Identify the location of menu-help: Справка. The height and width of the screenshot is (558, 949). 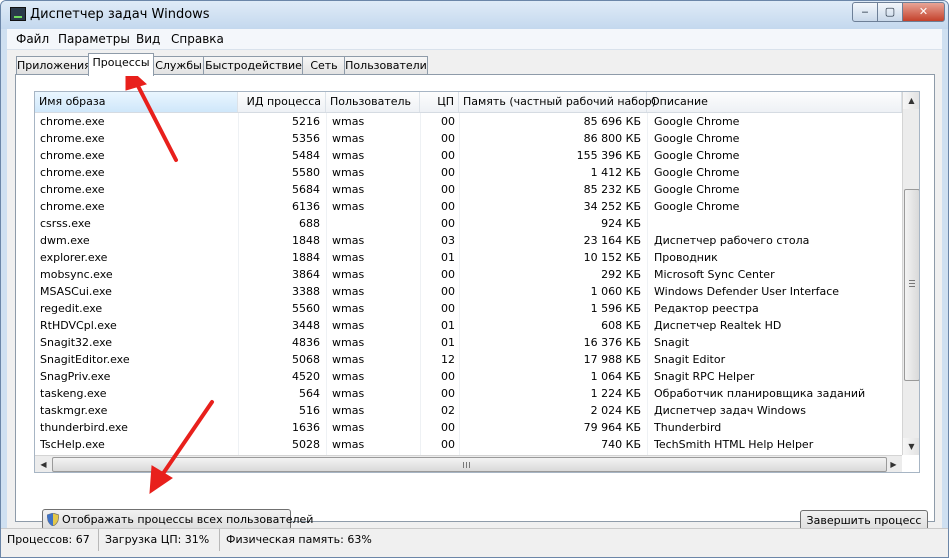
(197, 39).